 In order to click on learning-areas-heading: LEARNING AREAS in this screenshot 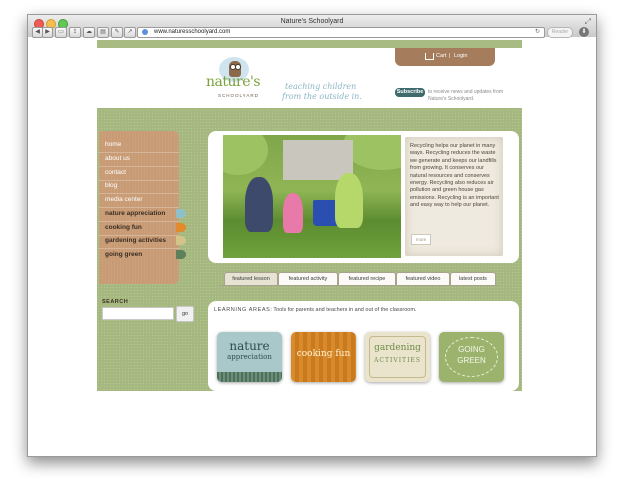, I will do `click(242, 310)`.